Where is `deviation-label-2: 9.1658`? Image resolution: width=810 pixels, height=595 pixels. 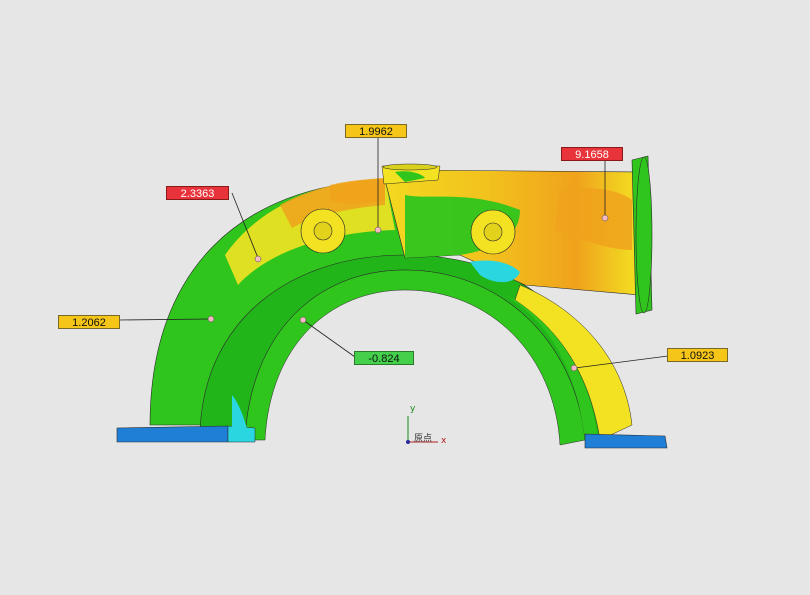 deviation-label-2: 9.1658 is located at coordinates (592, 154).